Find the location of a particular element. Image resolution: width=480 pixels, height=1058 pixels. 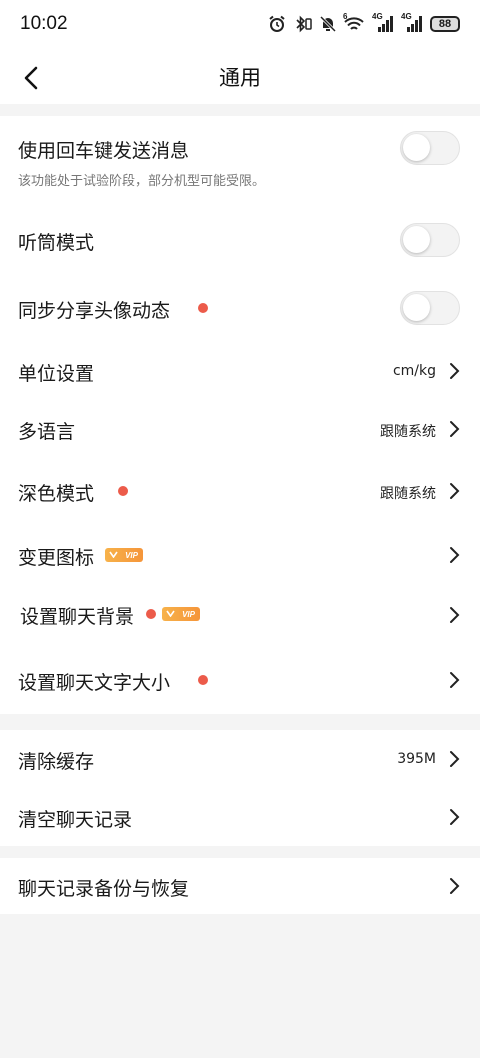

enter-send-toggle is located at coordinates (430, 148).